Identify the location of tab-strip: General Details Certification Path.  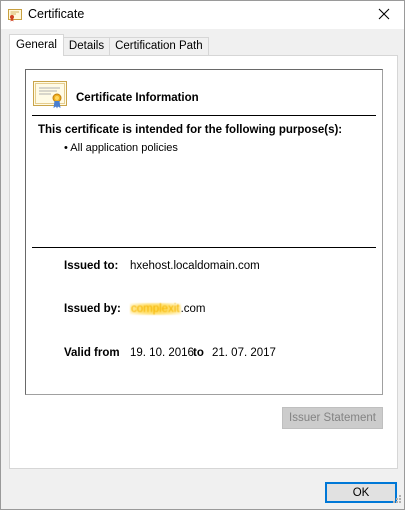
(109, 45).